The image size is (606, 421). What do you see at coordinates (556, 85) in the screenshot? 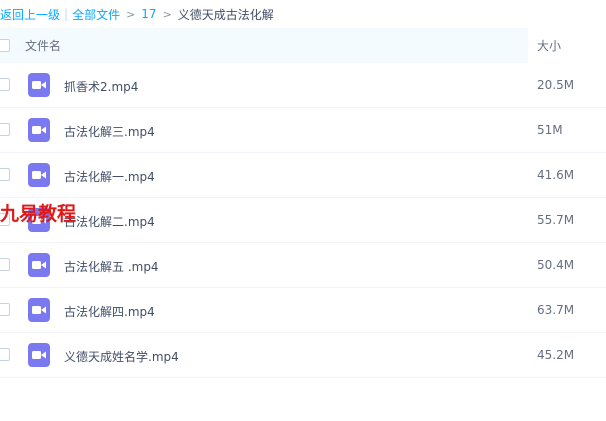
I see `file-size: 20.5M` at bounding box center [556, 85].